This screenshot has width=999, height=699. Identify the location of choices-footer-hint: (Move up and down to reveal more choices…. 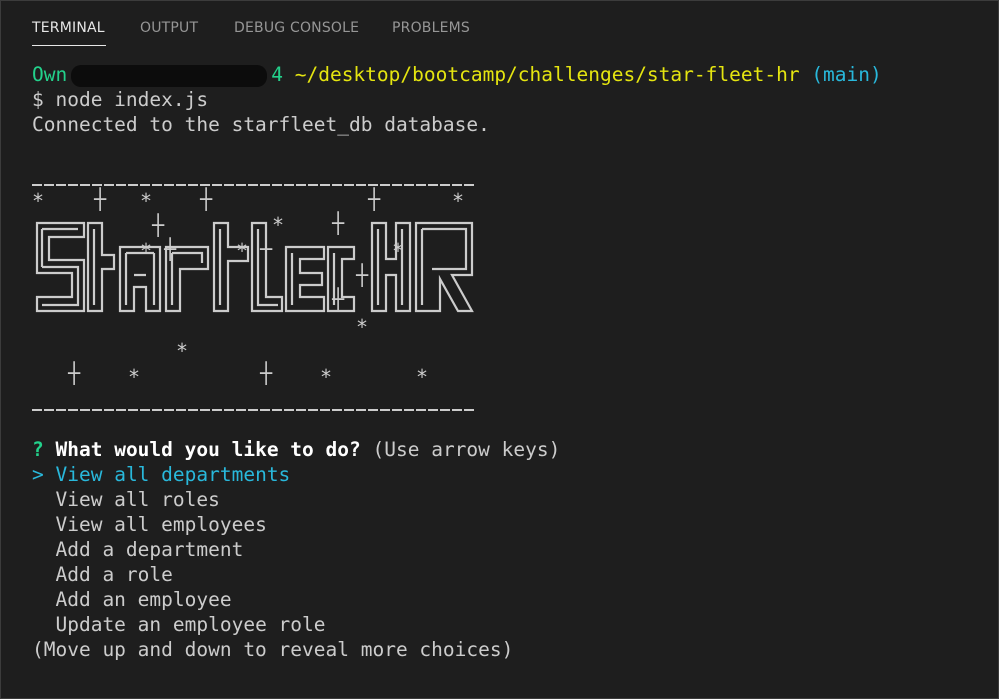
(273, 649).